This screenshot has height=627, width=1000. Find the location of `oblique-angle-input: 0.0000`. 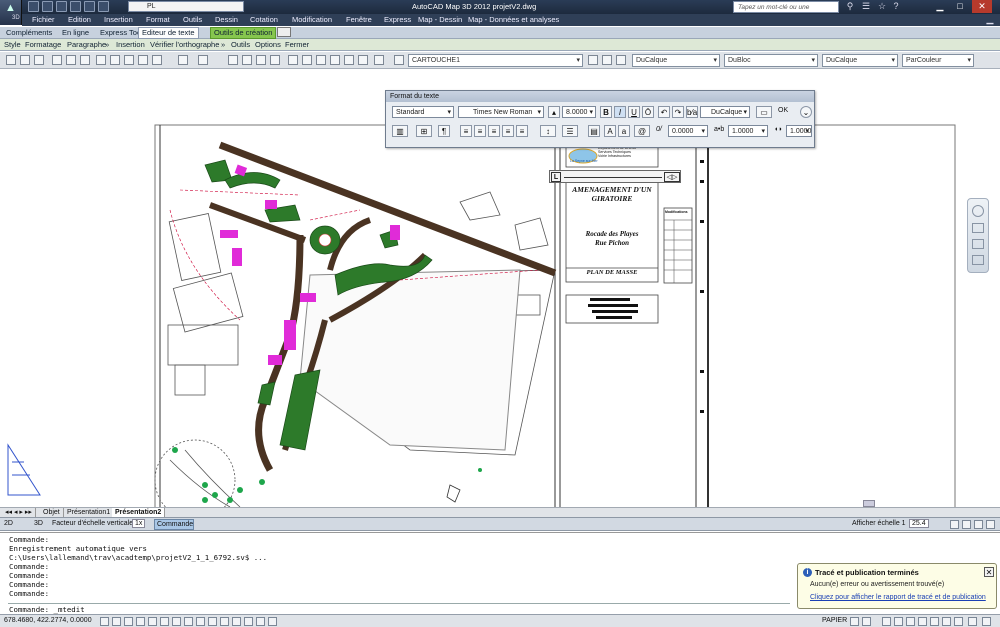

oblique-angle-input: 0.0000 is located at coordinates (688, 131).